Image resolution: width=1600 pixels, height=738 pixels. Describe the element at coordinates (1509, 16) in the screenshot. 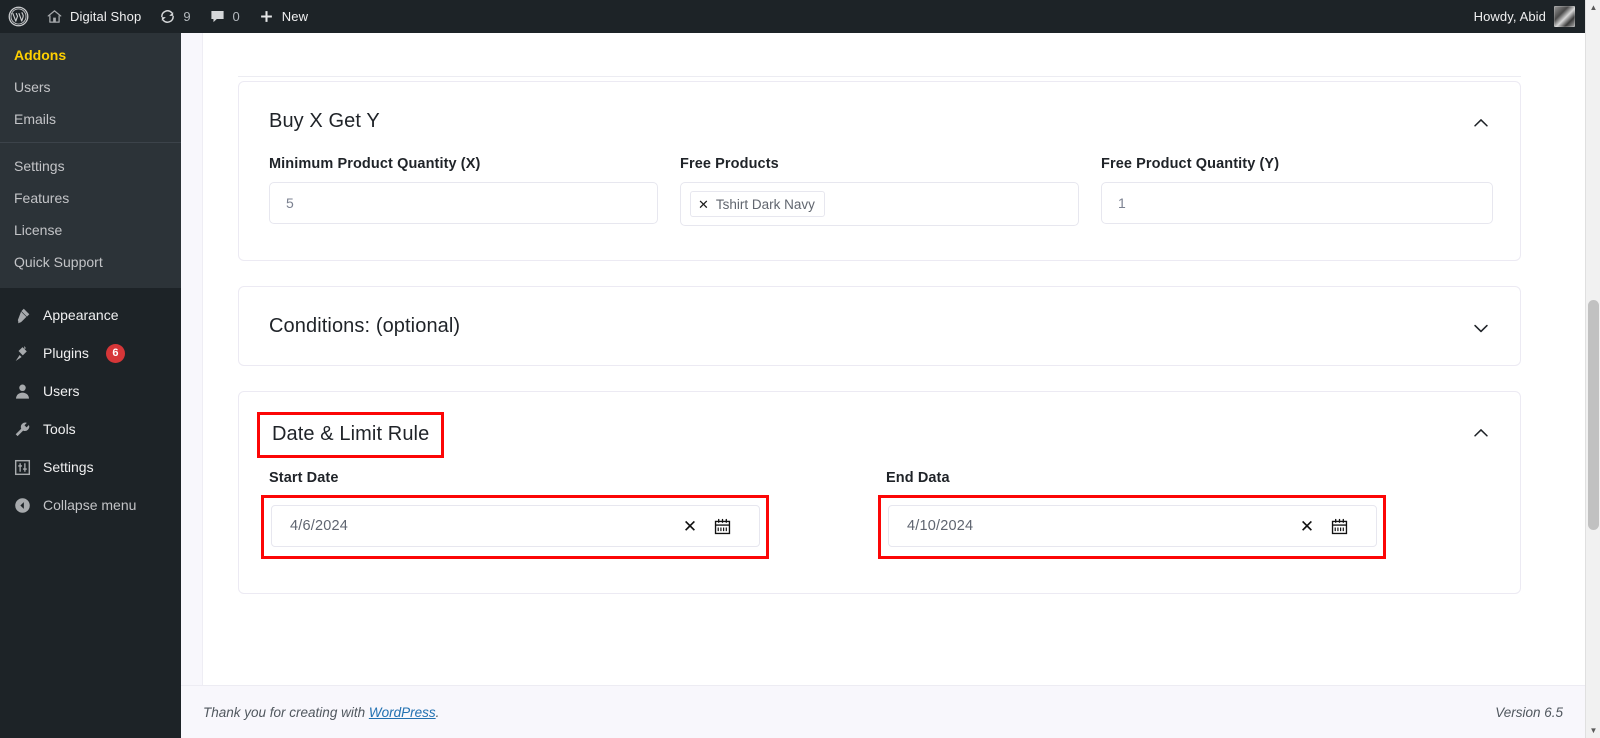

I see `howdy-label: Howdy, Abid` at that location.